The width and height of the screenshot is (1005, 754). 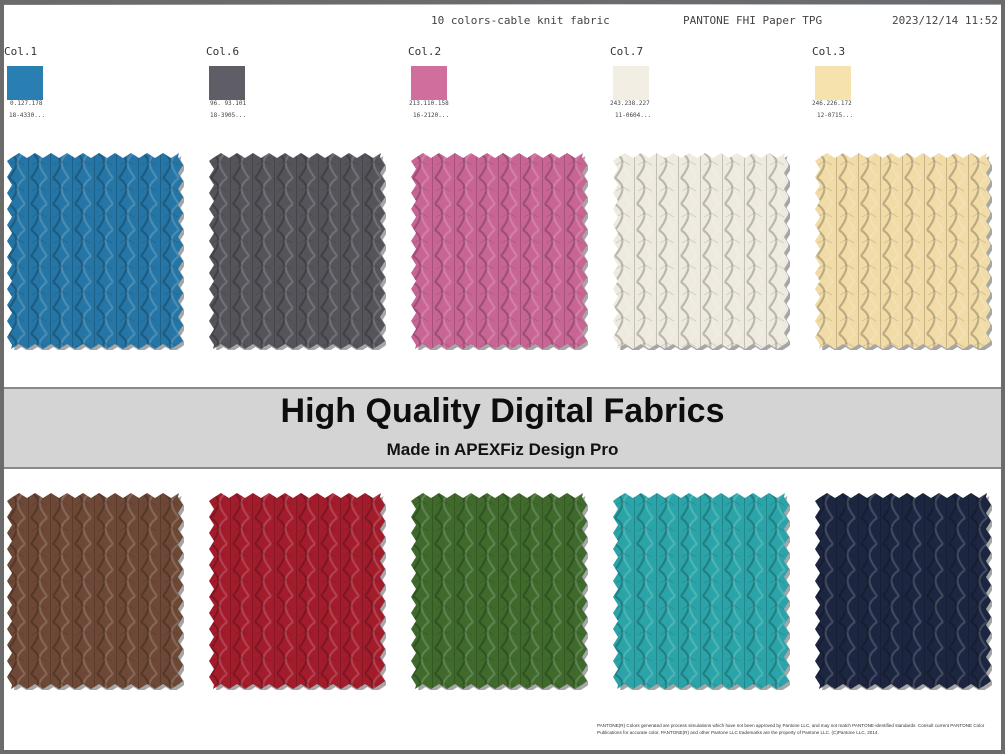 What do you see at coordinates (26, 103) in the screenshot?
I see `color-rgb: 0.127.178` at bounding box center [26, 103].